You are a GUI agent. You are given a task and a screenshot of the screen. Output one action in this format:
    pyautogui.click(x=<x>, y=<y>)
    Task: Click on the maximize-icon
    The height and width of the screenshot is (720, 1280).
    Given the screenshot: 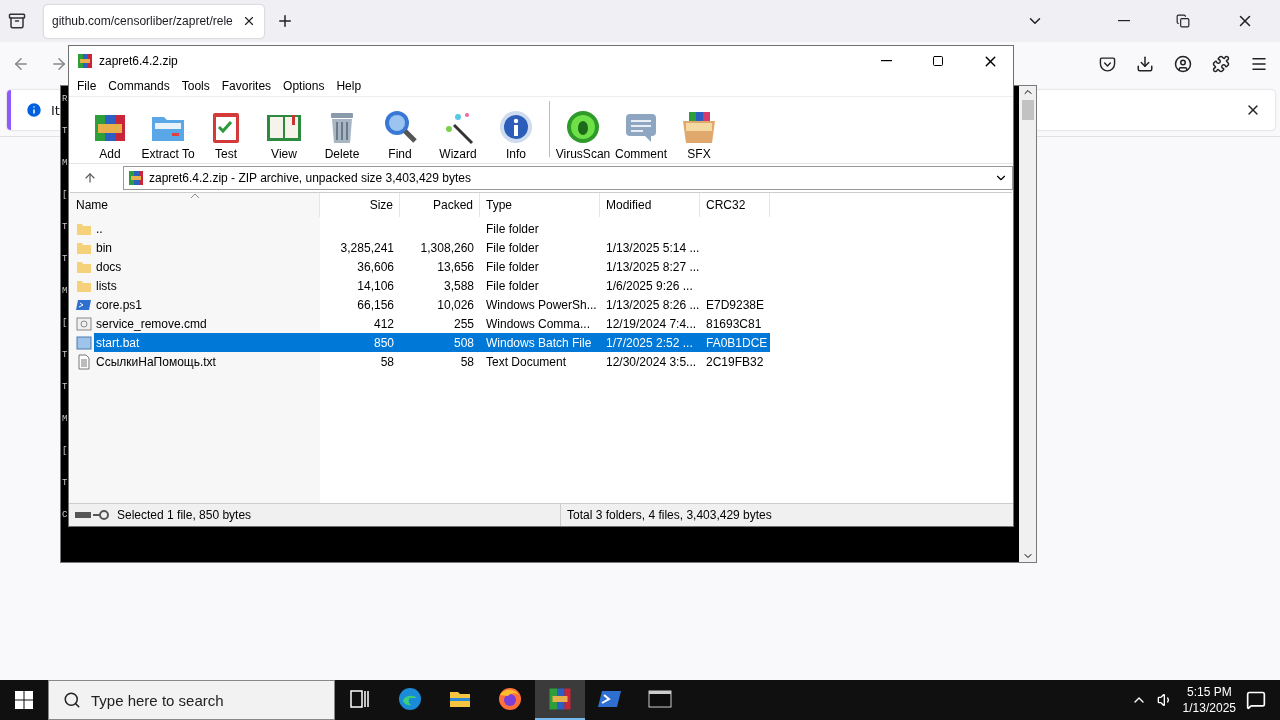 What is the action you would take?
    pyautogui.click(x=938, y=61)
    